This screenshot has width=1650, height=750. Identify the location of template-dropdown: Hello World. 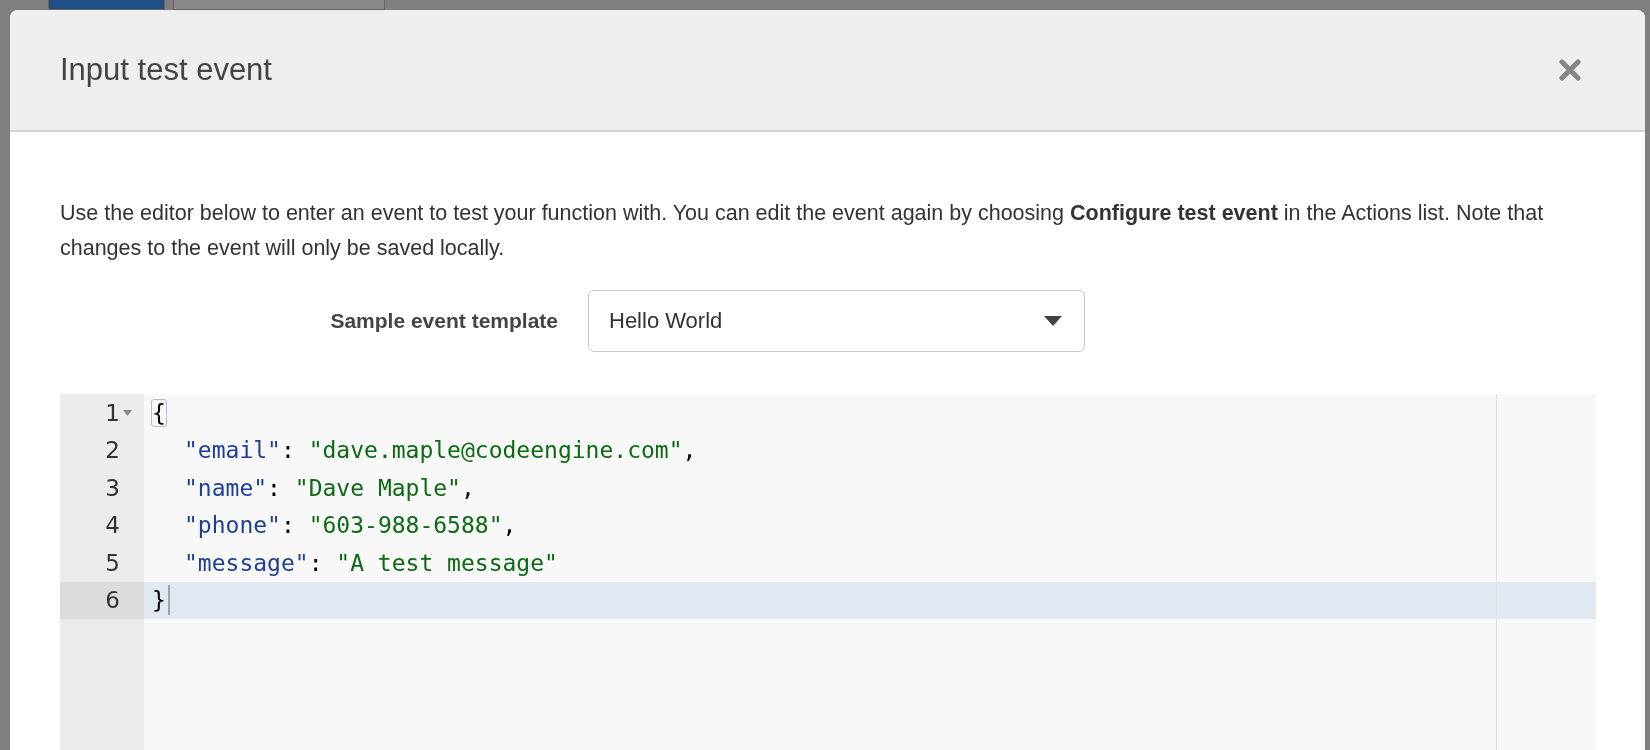
(836, 321).